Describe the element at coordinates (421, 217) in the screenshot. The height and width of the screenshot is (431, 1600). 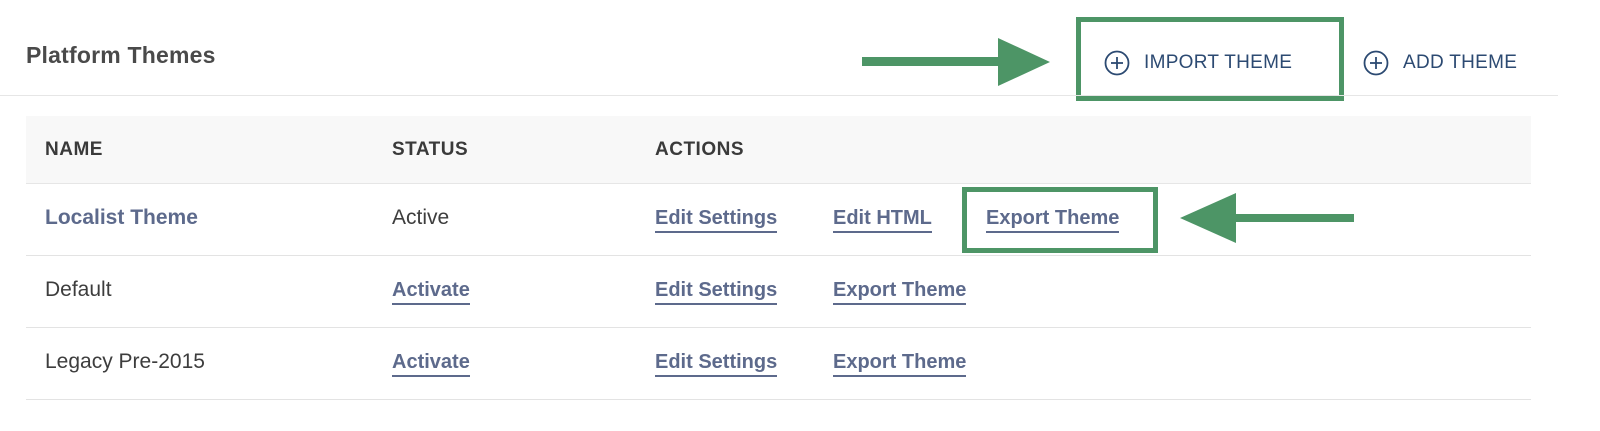
I see `status-text: Active` at that location.